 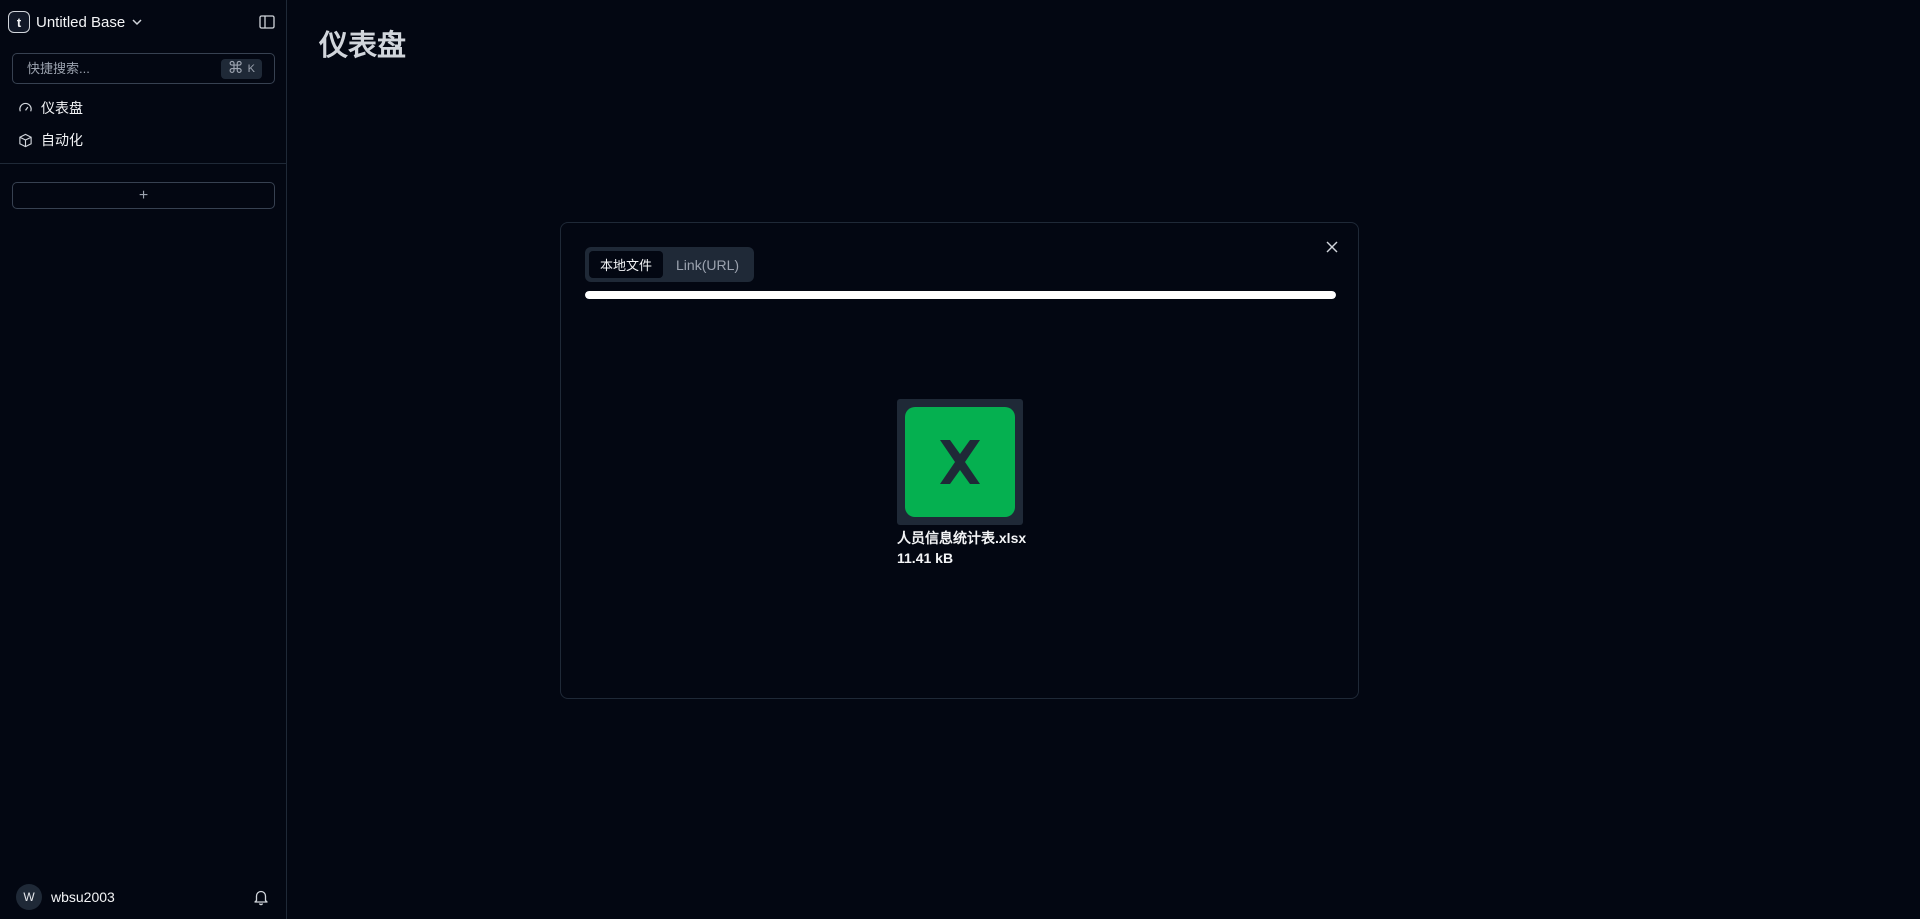 What do you see at coordinates (81, 22) in the screenshot?
I see `base-title: Untitled Base` at bounding box center [81, 22].